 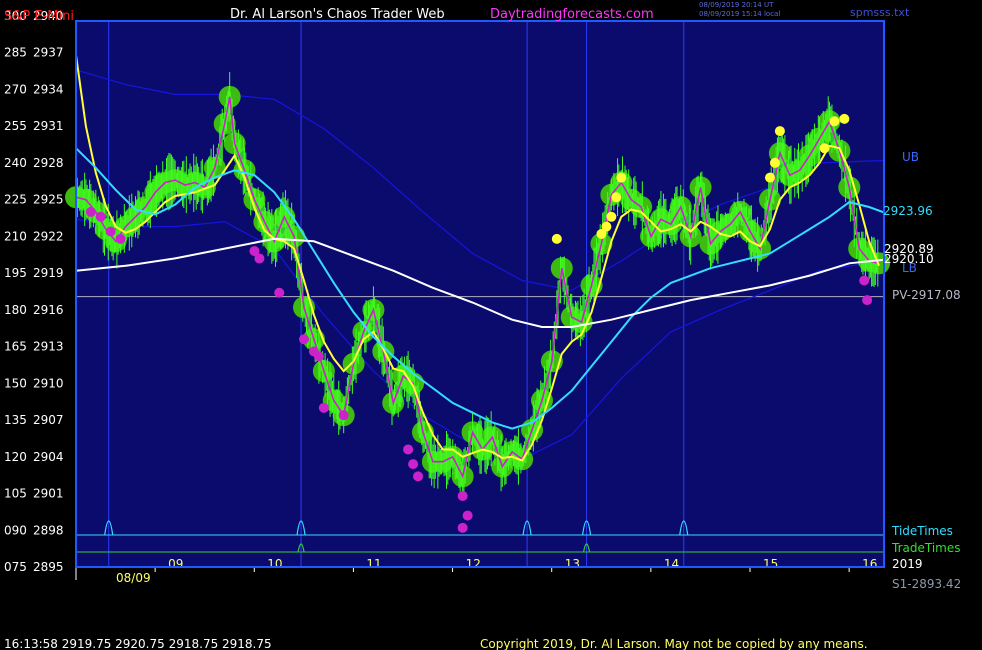 What do you see at coordinates (15, 163) in the screenshot?
I see `y-tick-osc: 240` at bounding box center [15, 163].